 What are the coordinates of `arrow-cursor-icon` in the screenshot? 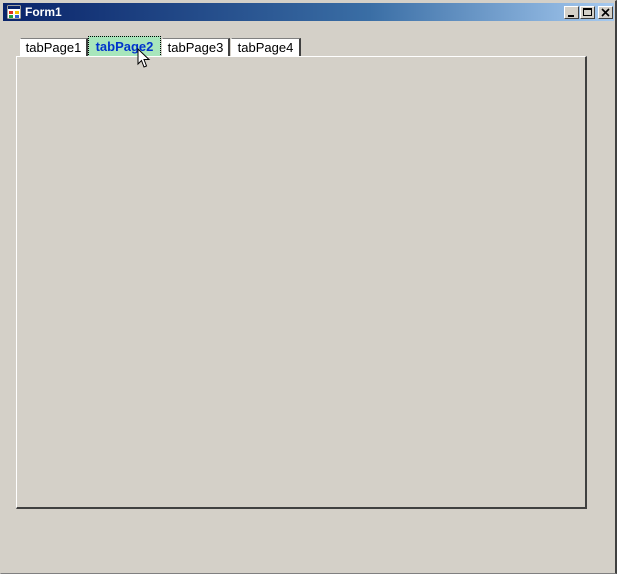 It's located at (144, 58).